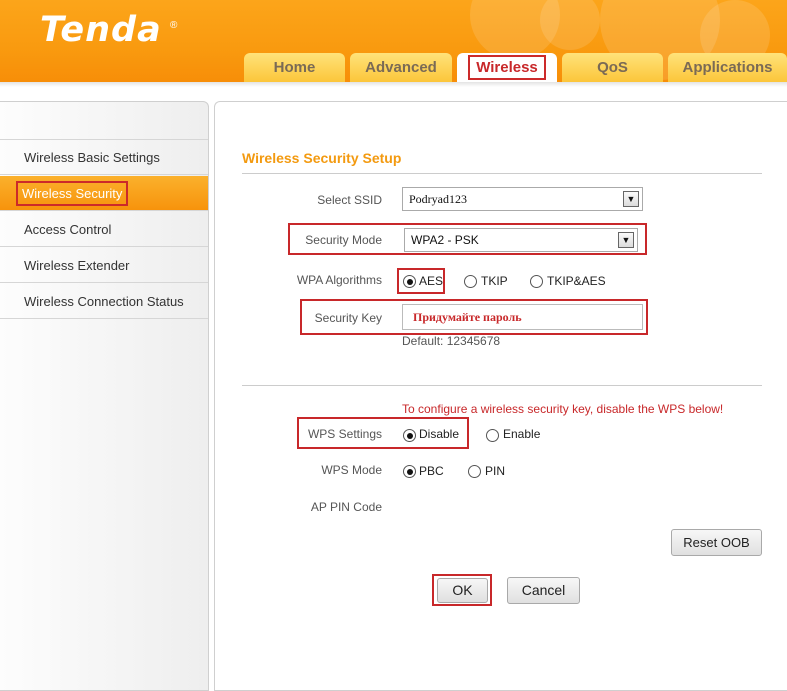 The height and width of the screenshot is (691, 787). I want to click on sidebar-item-wireless-extender: Wireless Extender, so click(104, 265).